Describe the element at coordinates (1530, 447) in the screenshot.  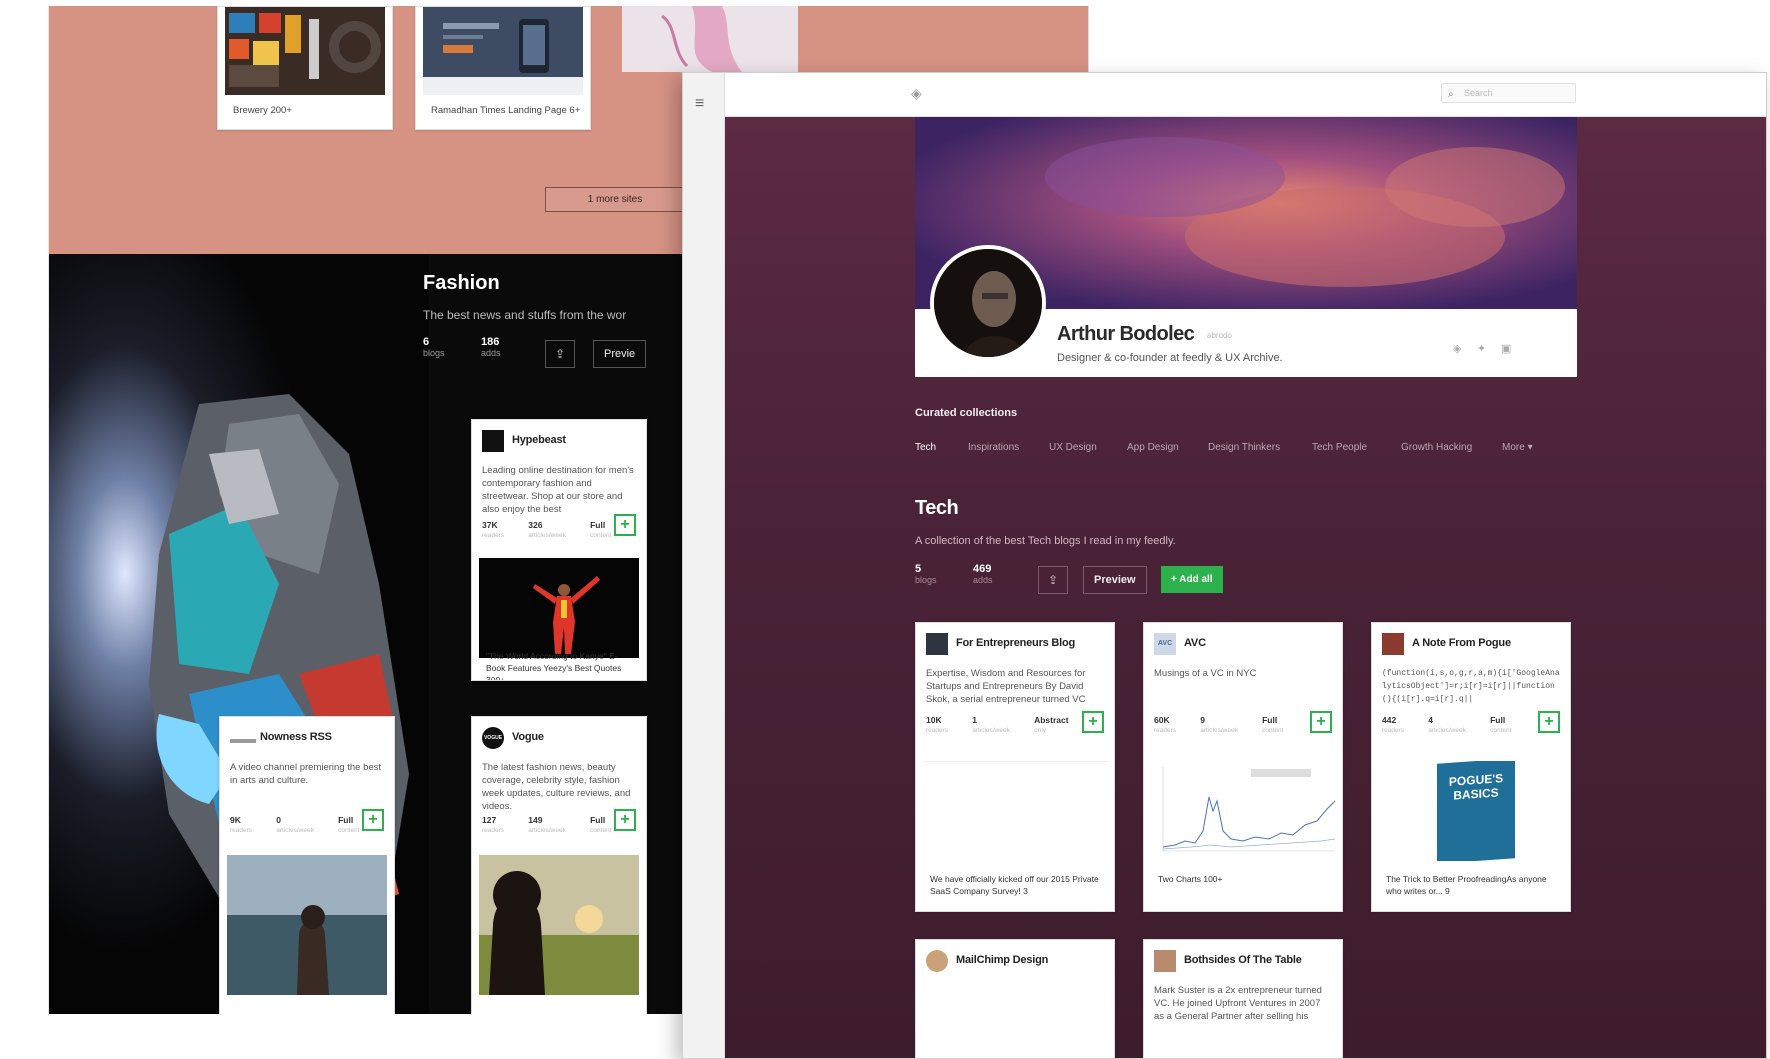
I see `chevron-down-icon: ▾` at that location.